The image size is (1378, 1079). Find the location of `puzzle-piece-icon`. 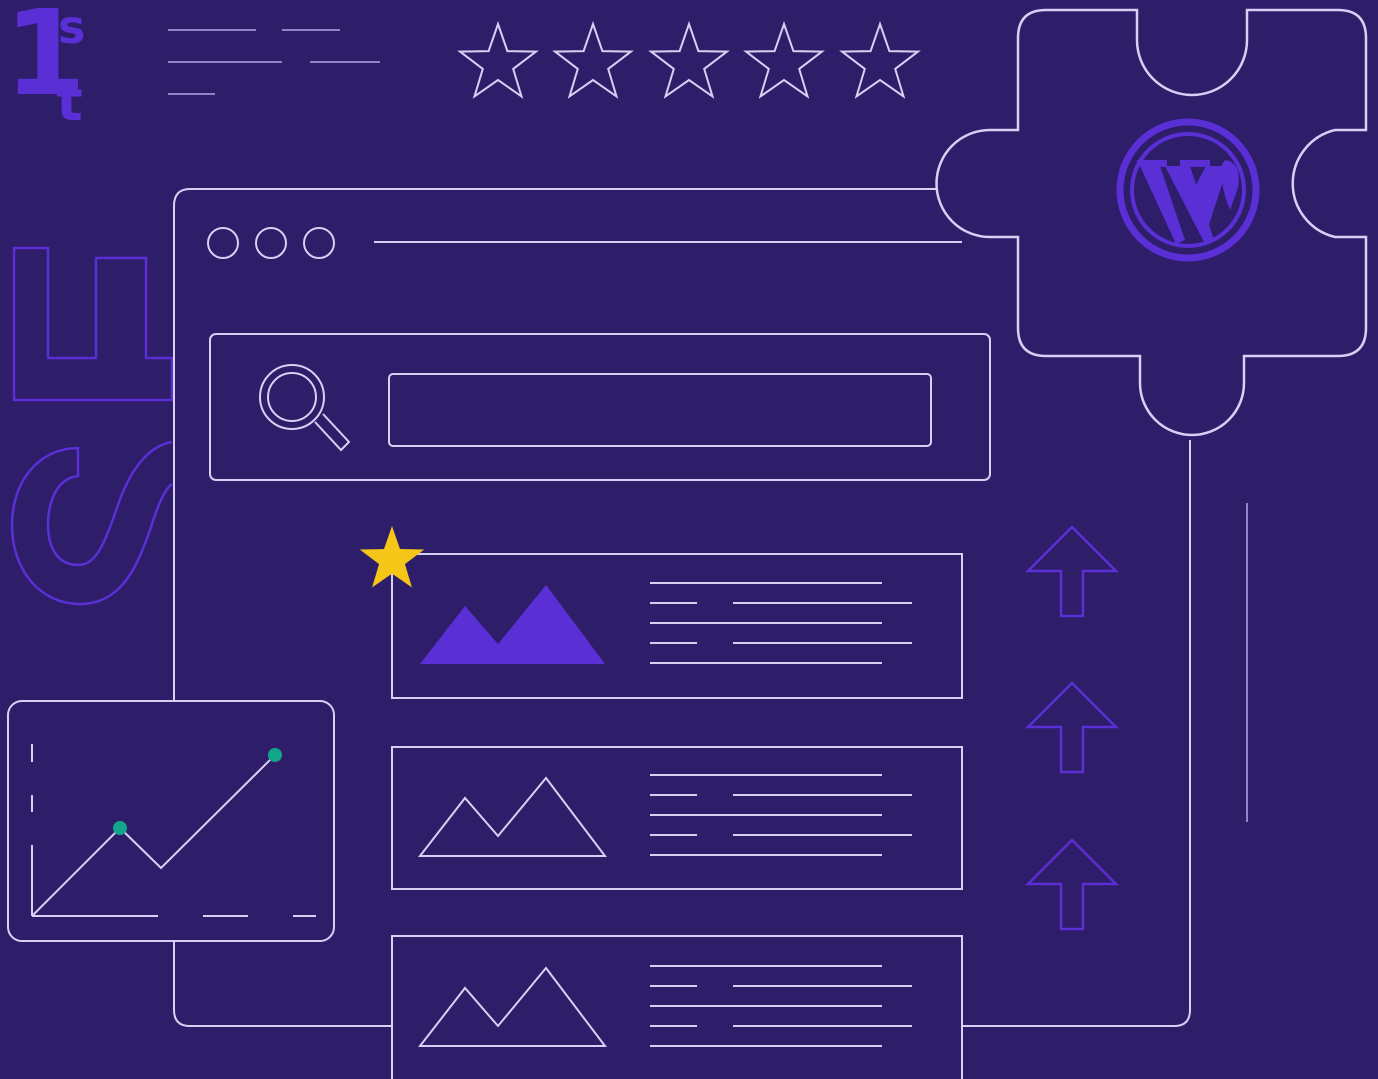

puzzle-piece-icon is located at coordinates (1151, 222).